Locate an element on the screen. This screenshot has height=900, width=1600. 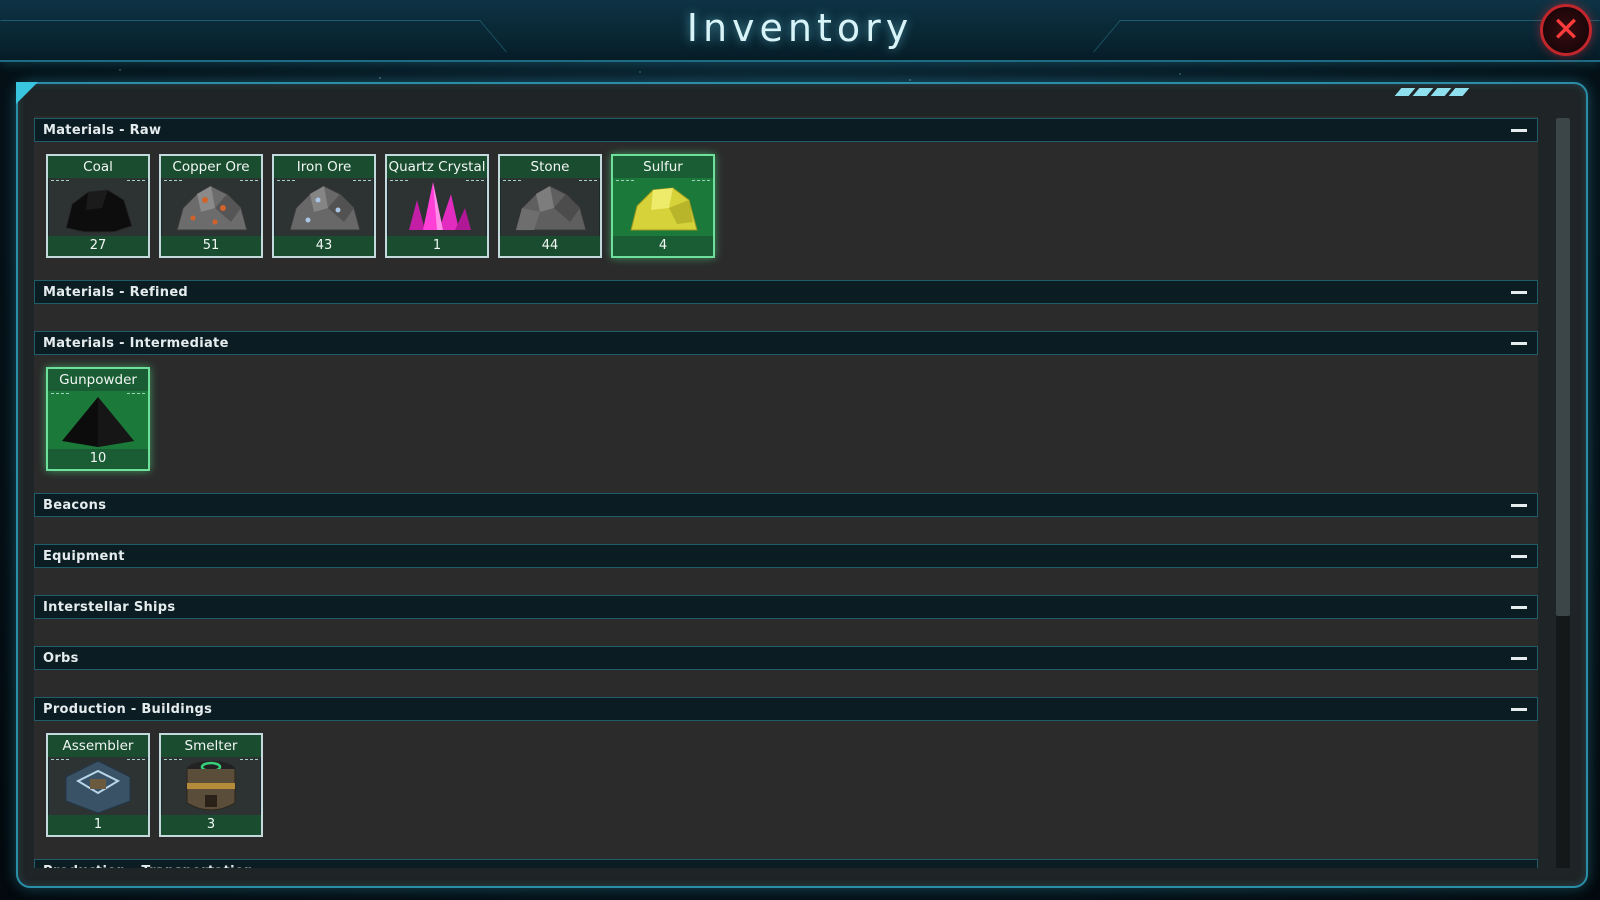
item-name: Gunpowder is located at coordinates (98, 380).